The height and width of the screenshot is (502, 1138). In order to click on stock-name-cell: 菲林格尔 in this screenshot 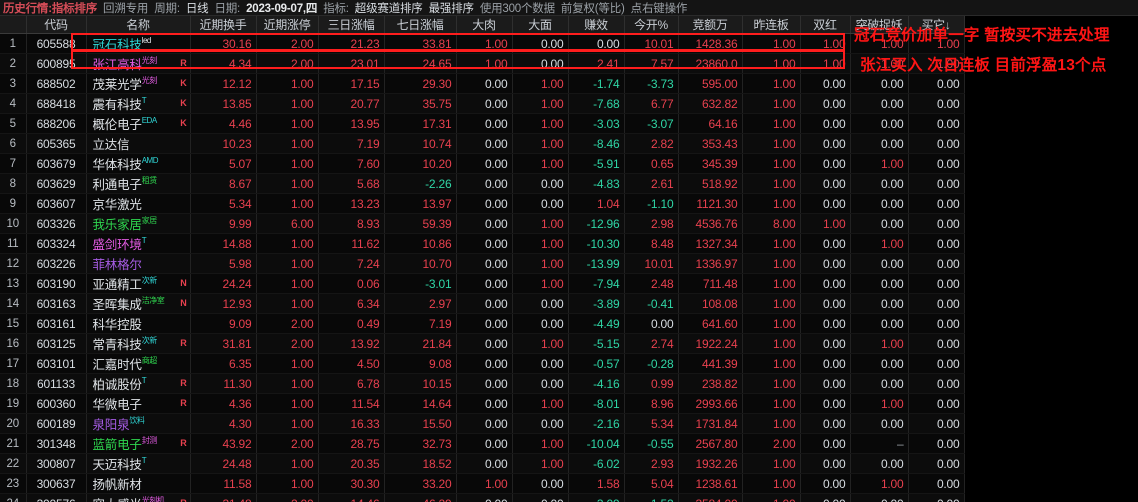, I will do `click(138, 263)`.